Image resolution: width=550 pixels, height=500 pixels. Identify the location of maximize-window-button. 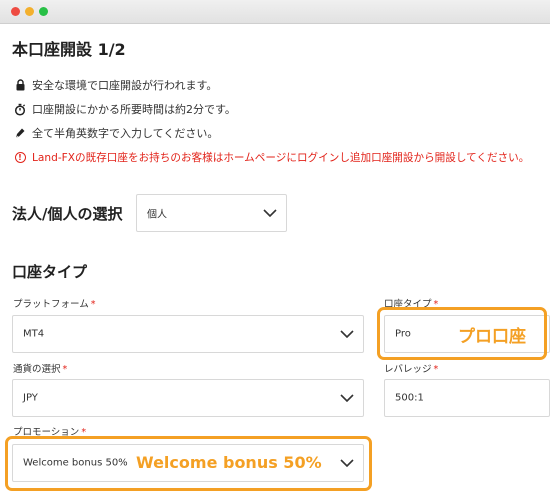
(43, 11).